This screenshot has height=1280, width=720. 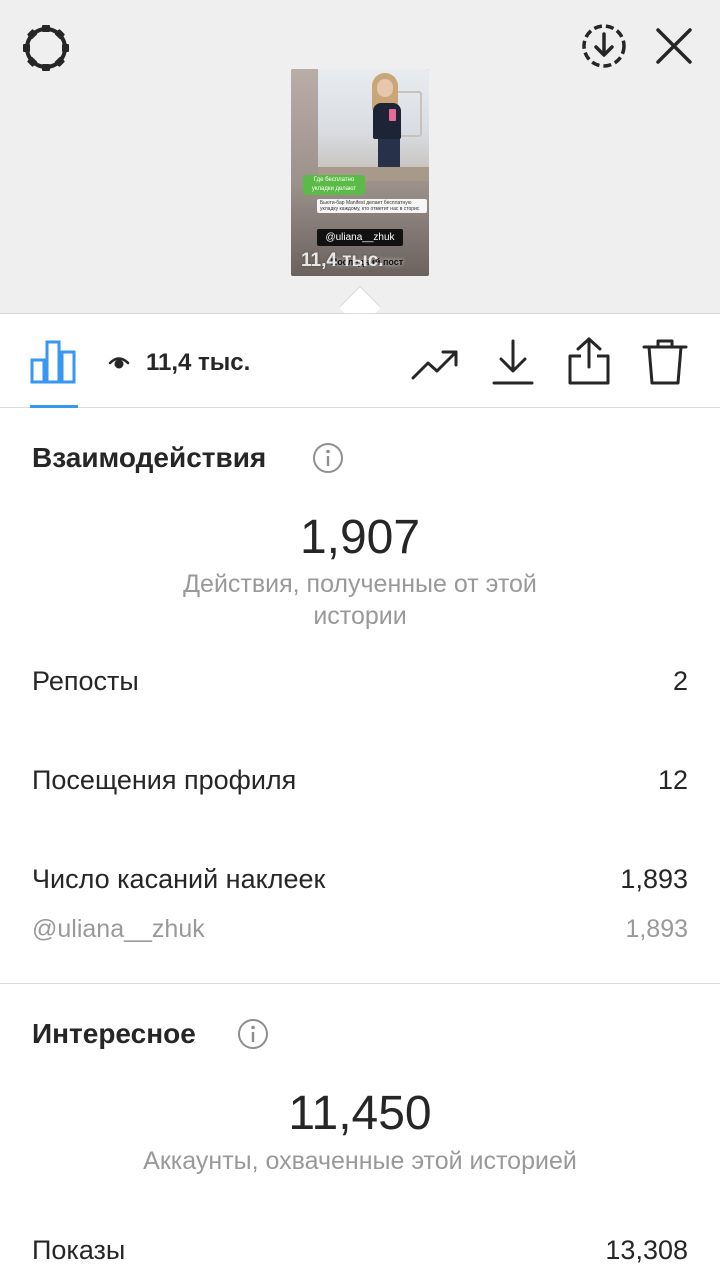 What do you see at coordinates (53, 361) in the screenshot?
I see `bar-chart-icon` at bounding box center [53, 361].